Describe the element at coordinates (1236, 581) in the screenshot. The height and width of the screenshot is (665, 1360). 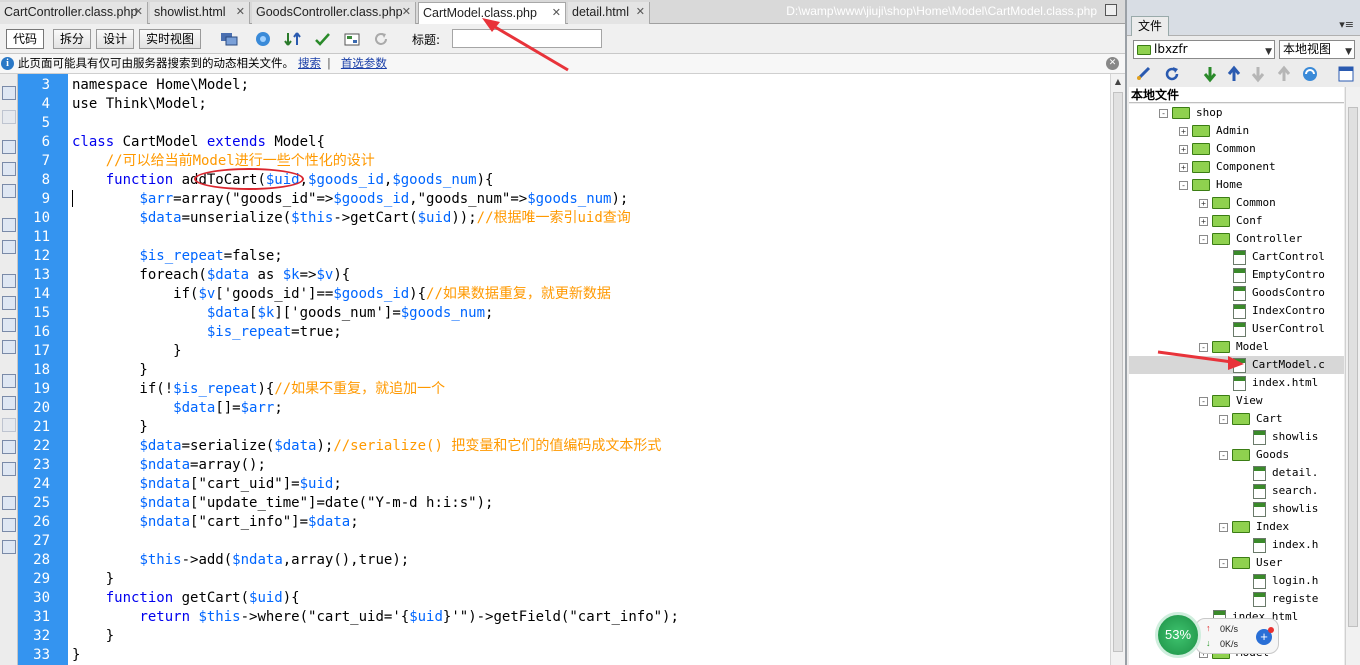
I see `tree-file: login.h` at that location.